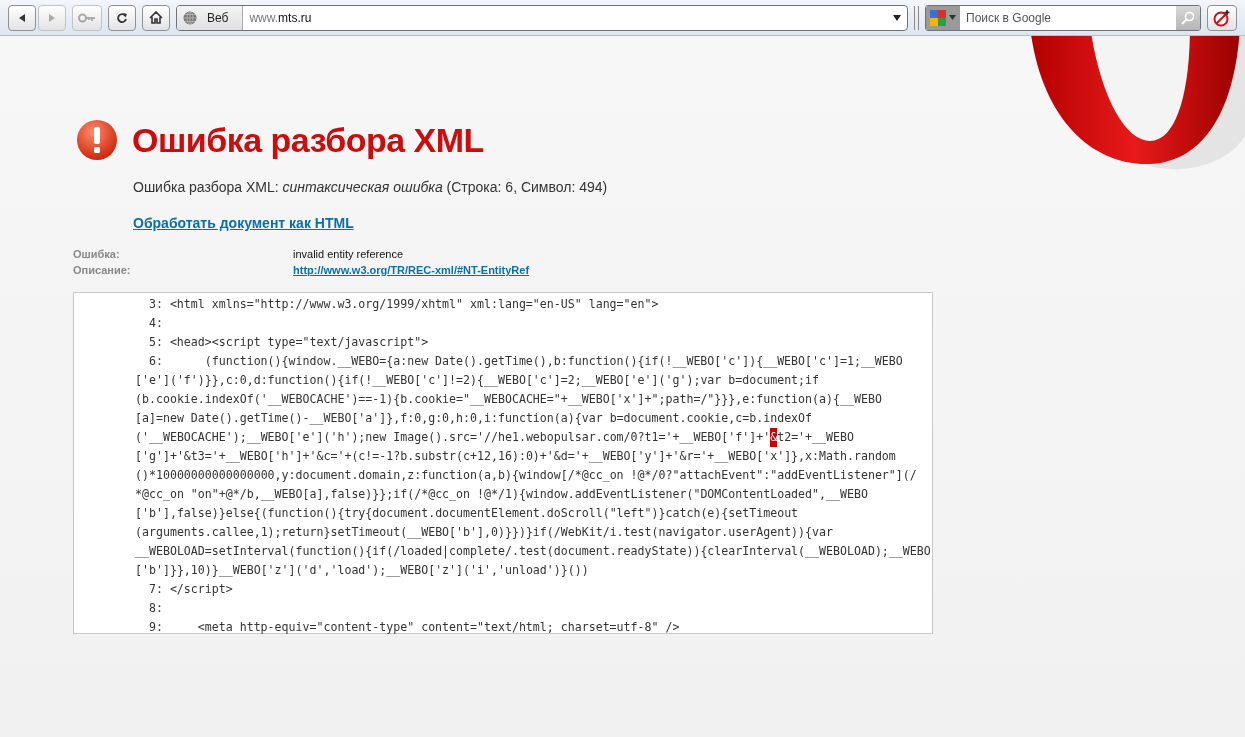  I want to click on code-line: ()*10000000000000000,y:document.domain,z:function(a,b){window[/*@cc_on !@*/0?"attachEvent":"addEventListener"](/, so click(526, 475).